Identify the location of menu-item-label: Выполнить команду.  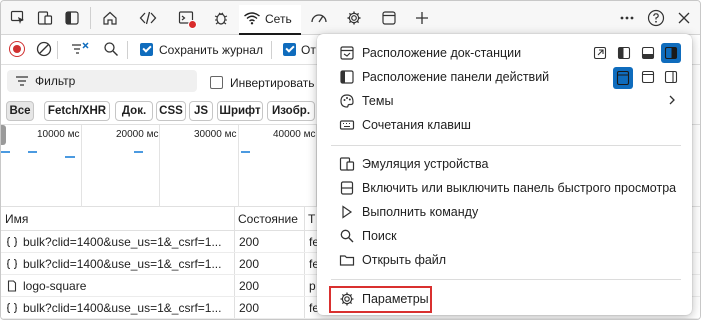
(420, 212).